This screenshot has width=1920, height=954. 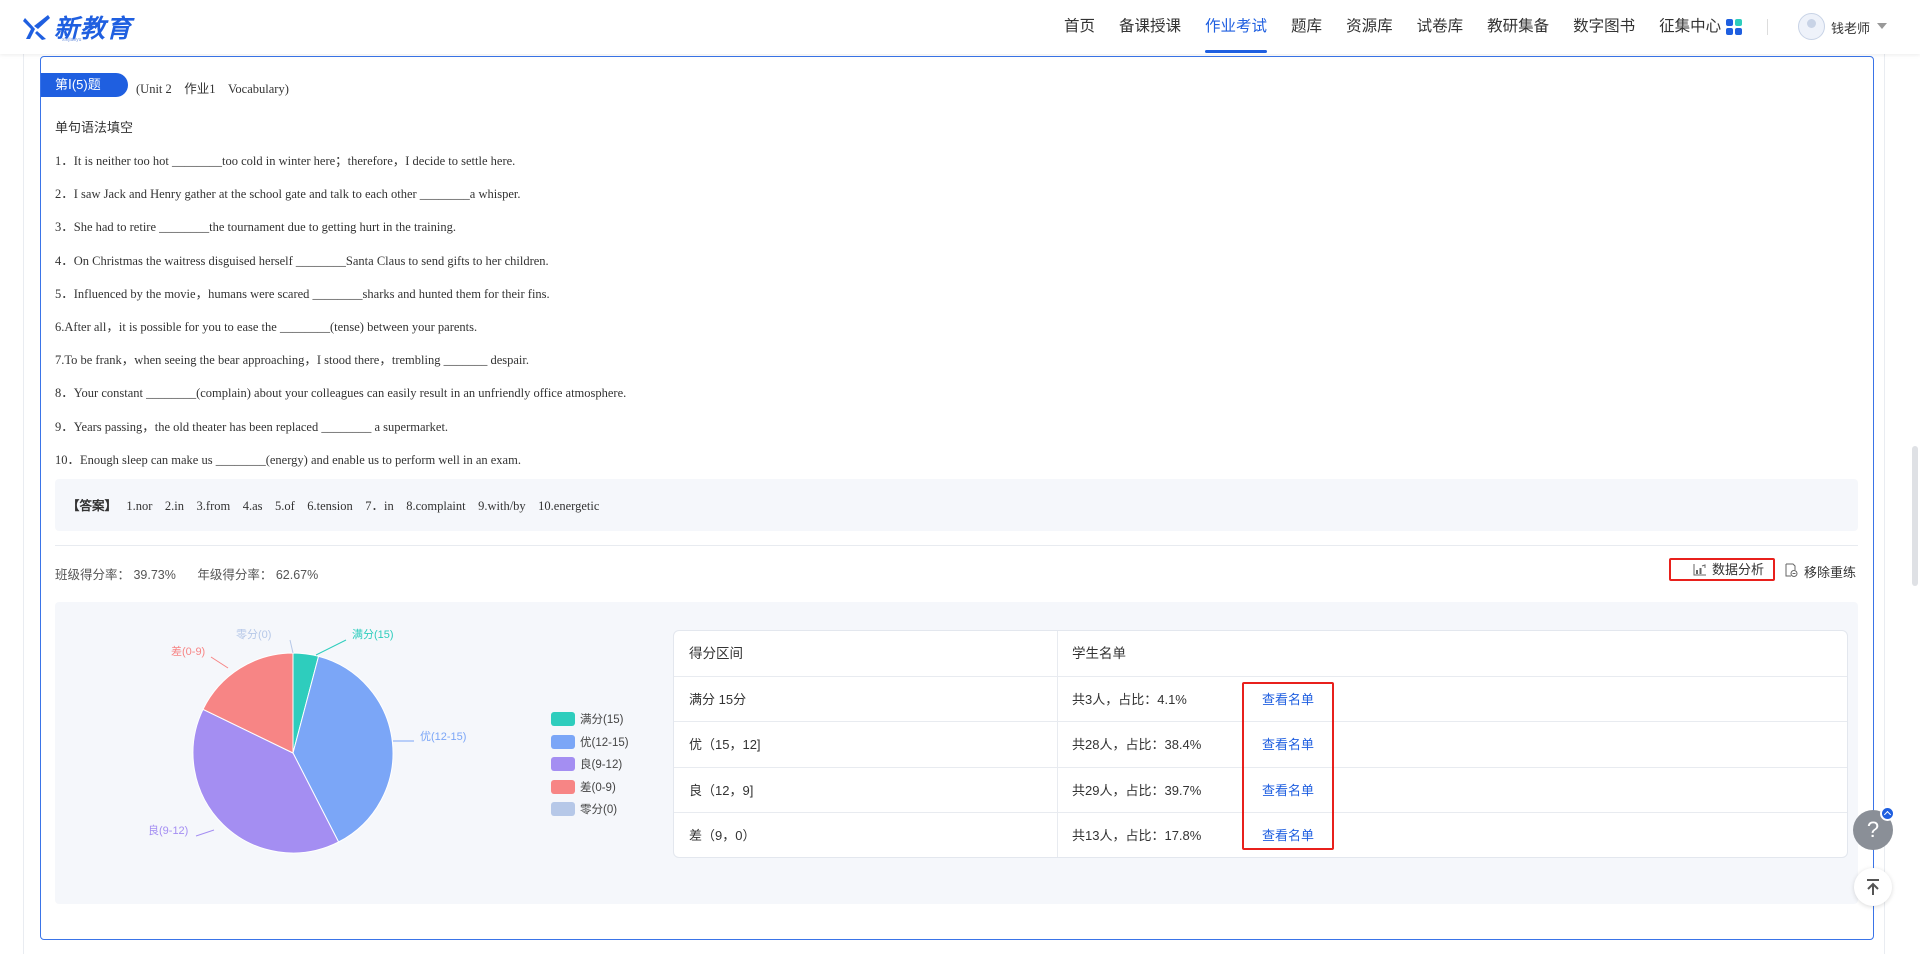 I want to click on nav-teaching-research: 教研集备, so click(x=1518, y=27).